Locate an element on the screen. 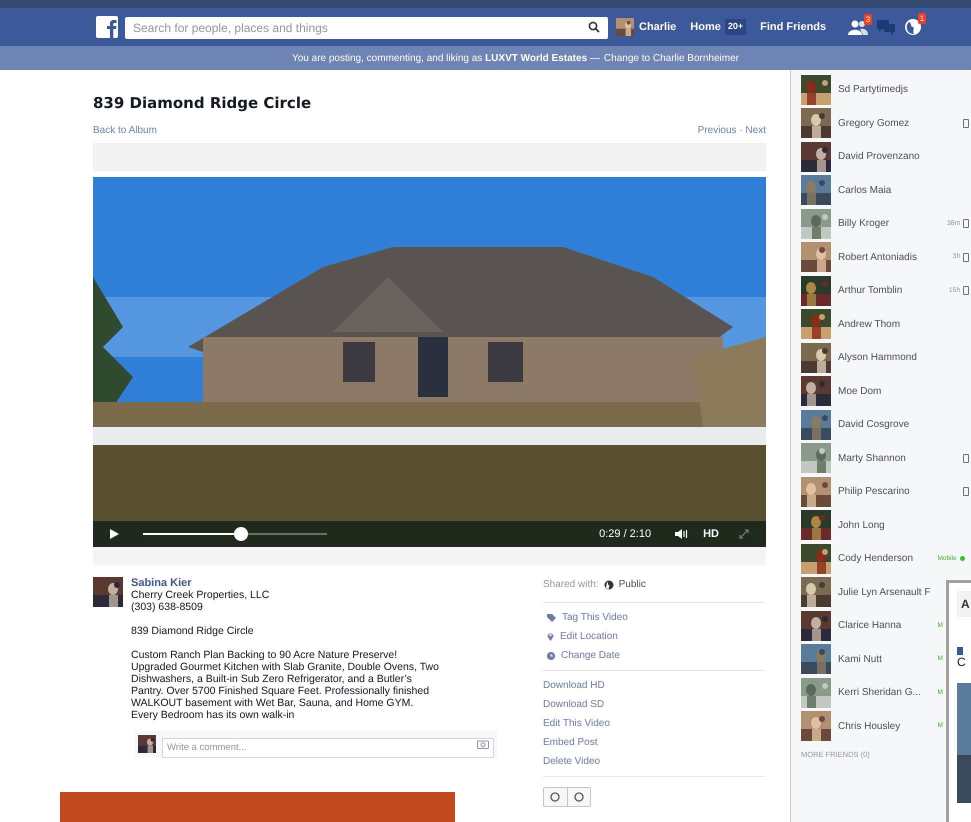  pin-icon is located at coordinates (550, 636).